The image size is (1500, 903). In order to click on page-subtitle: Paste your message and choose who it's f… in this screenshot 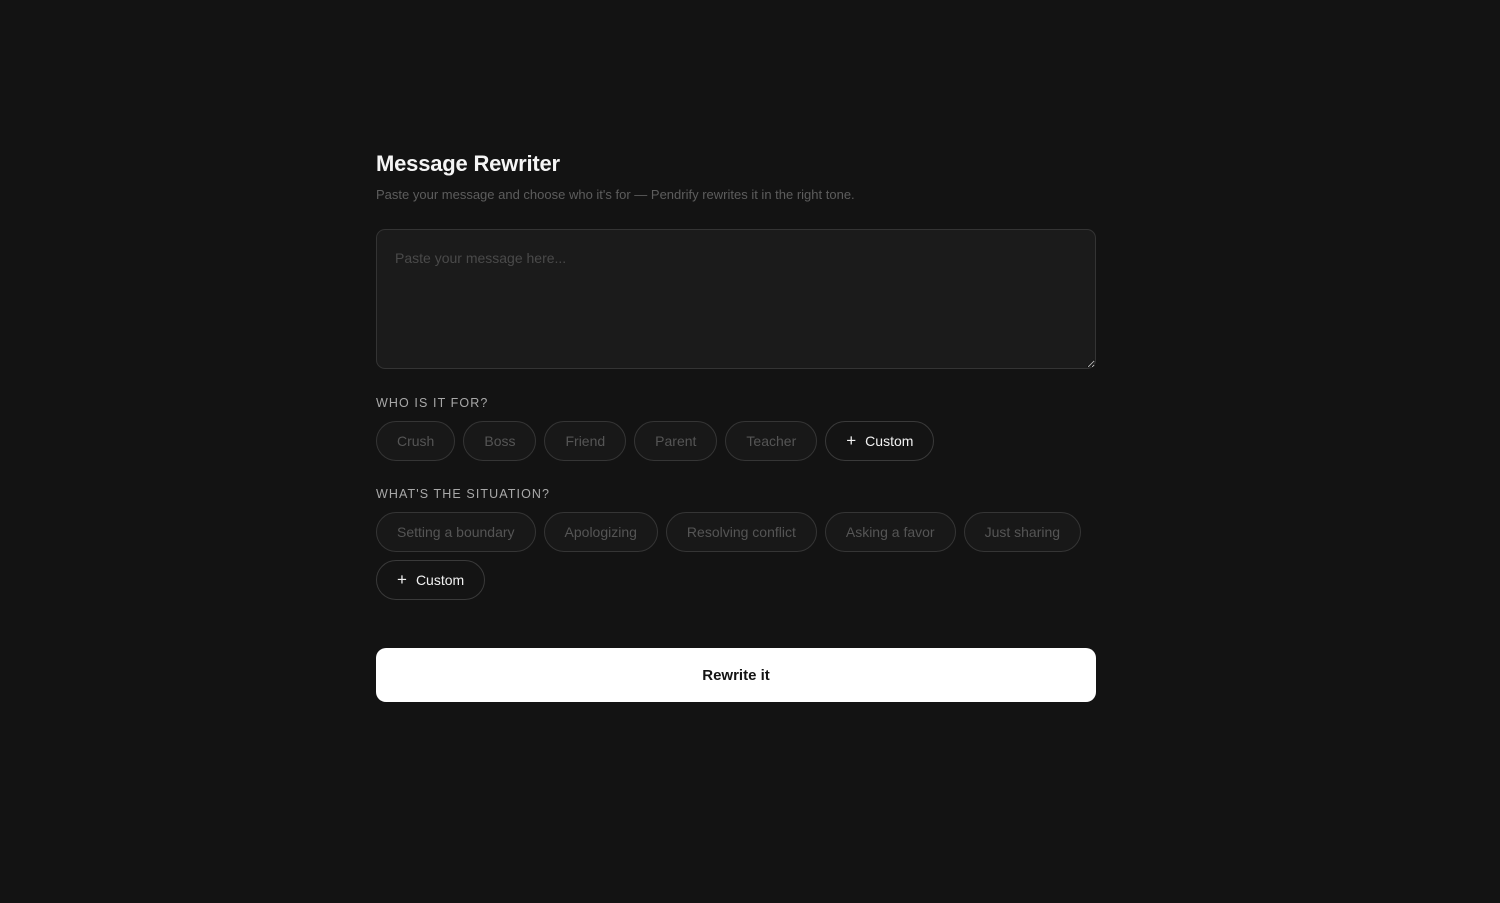, I will do `click(615, 194)`.